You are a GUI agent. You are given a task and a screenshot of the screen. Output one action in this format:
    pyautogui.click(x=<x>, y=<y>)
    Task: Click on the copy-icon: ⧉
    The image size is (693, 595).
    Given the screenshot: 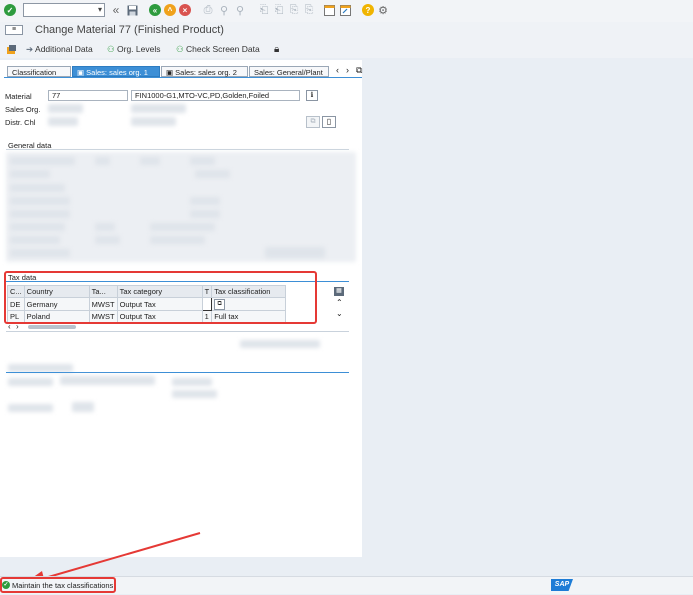 What is the action you would take?
    pyautogui.click(x=313, y=122)
    